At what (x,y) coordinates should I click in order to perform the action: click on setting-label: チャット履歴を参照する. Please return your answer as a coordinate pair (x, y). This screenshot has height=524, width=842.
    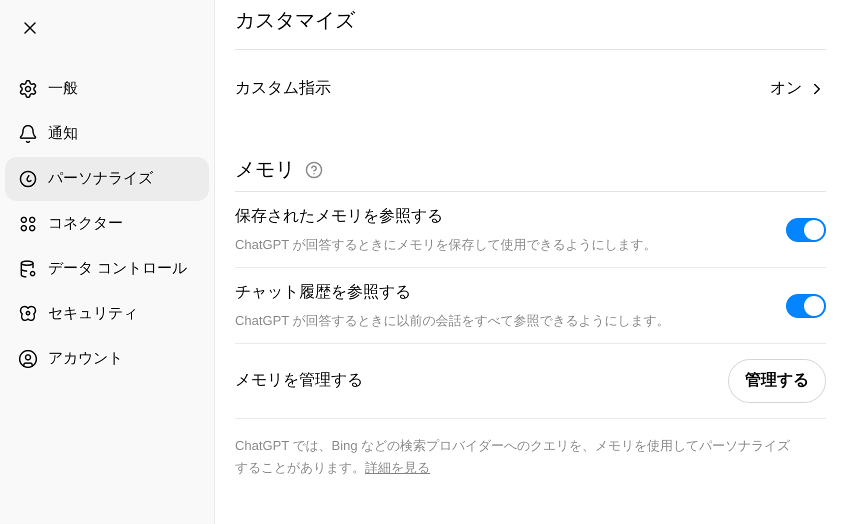
    Looking at the image, I should click on (323, 292).